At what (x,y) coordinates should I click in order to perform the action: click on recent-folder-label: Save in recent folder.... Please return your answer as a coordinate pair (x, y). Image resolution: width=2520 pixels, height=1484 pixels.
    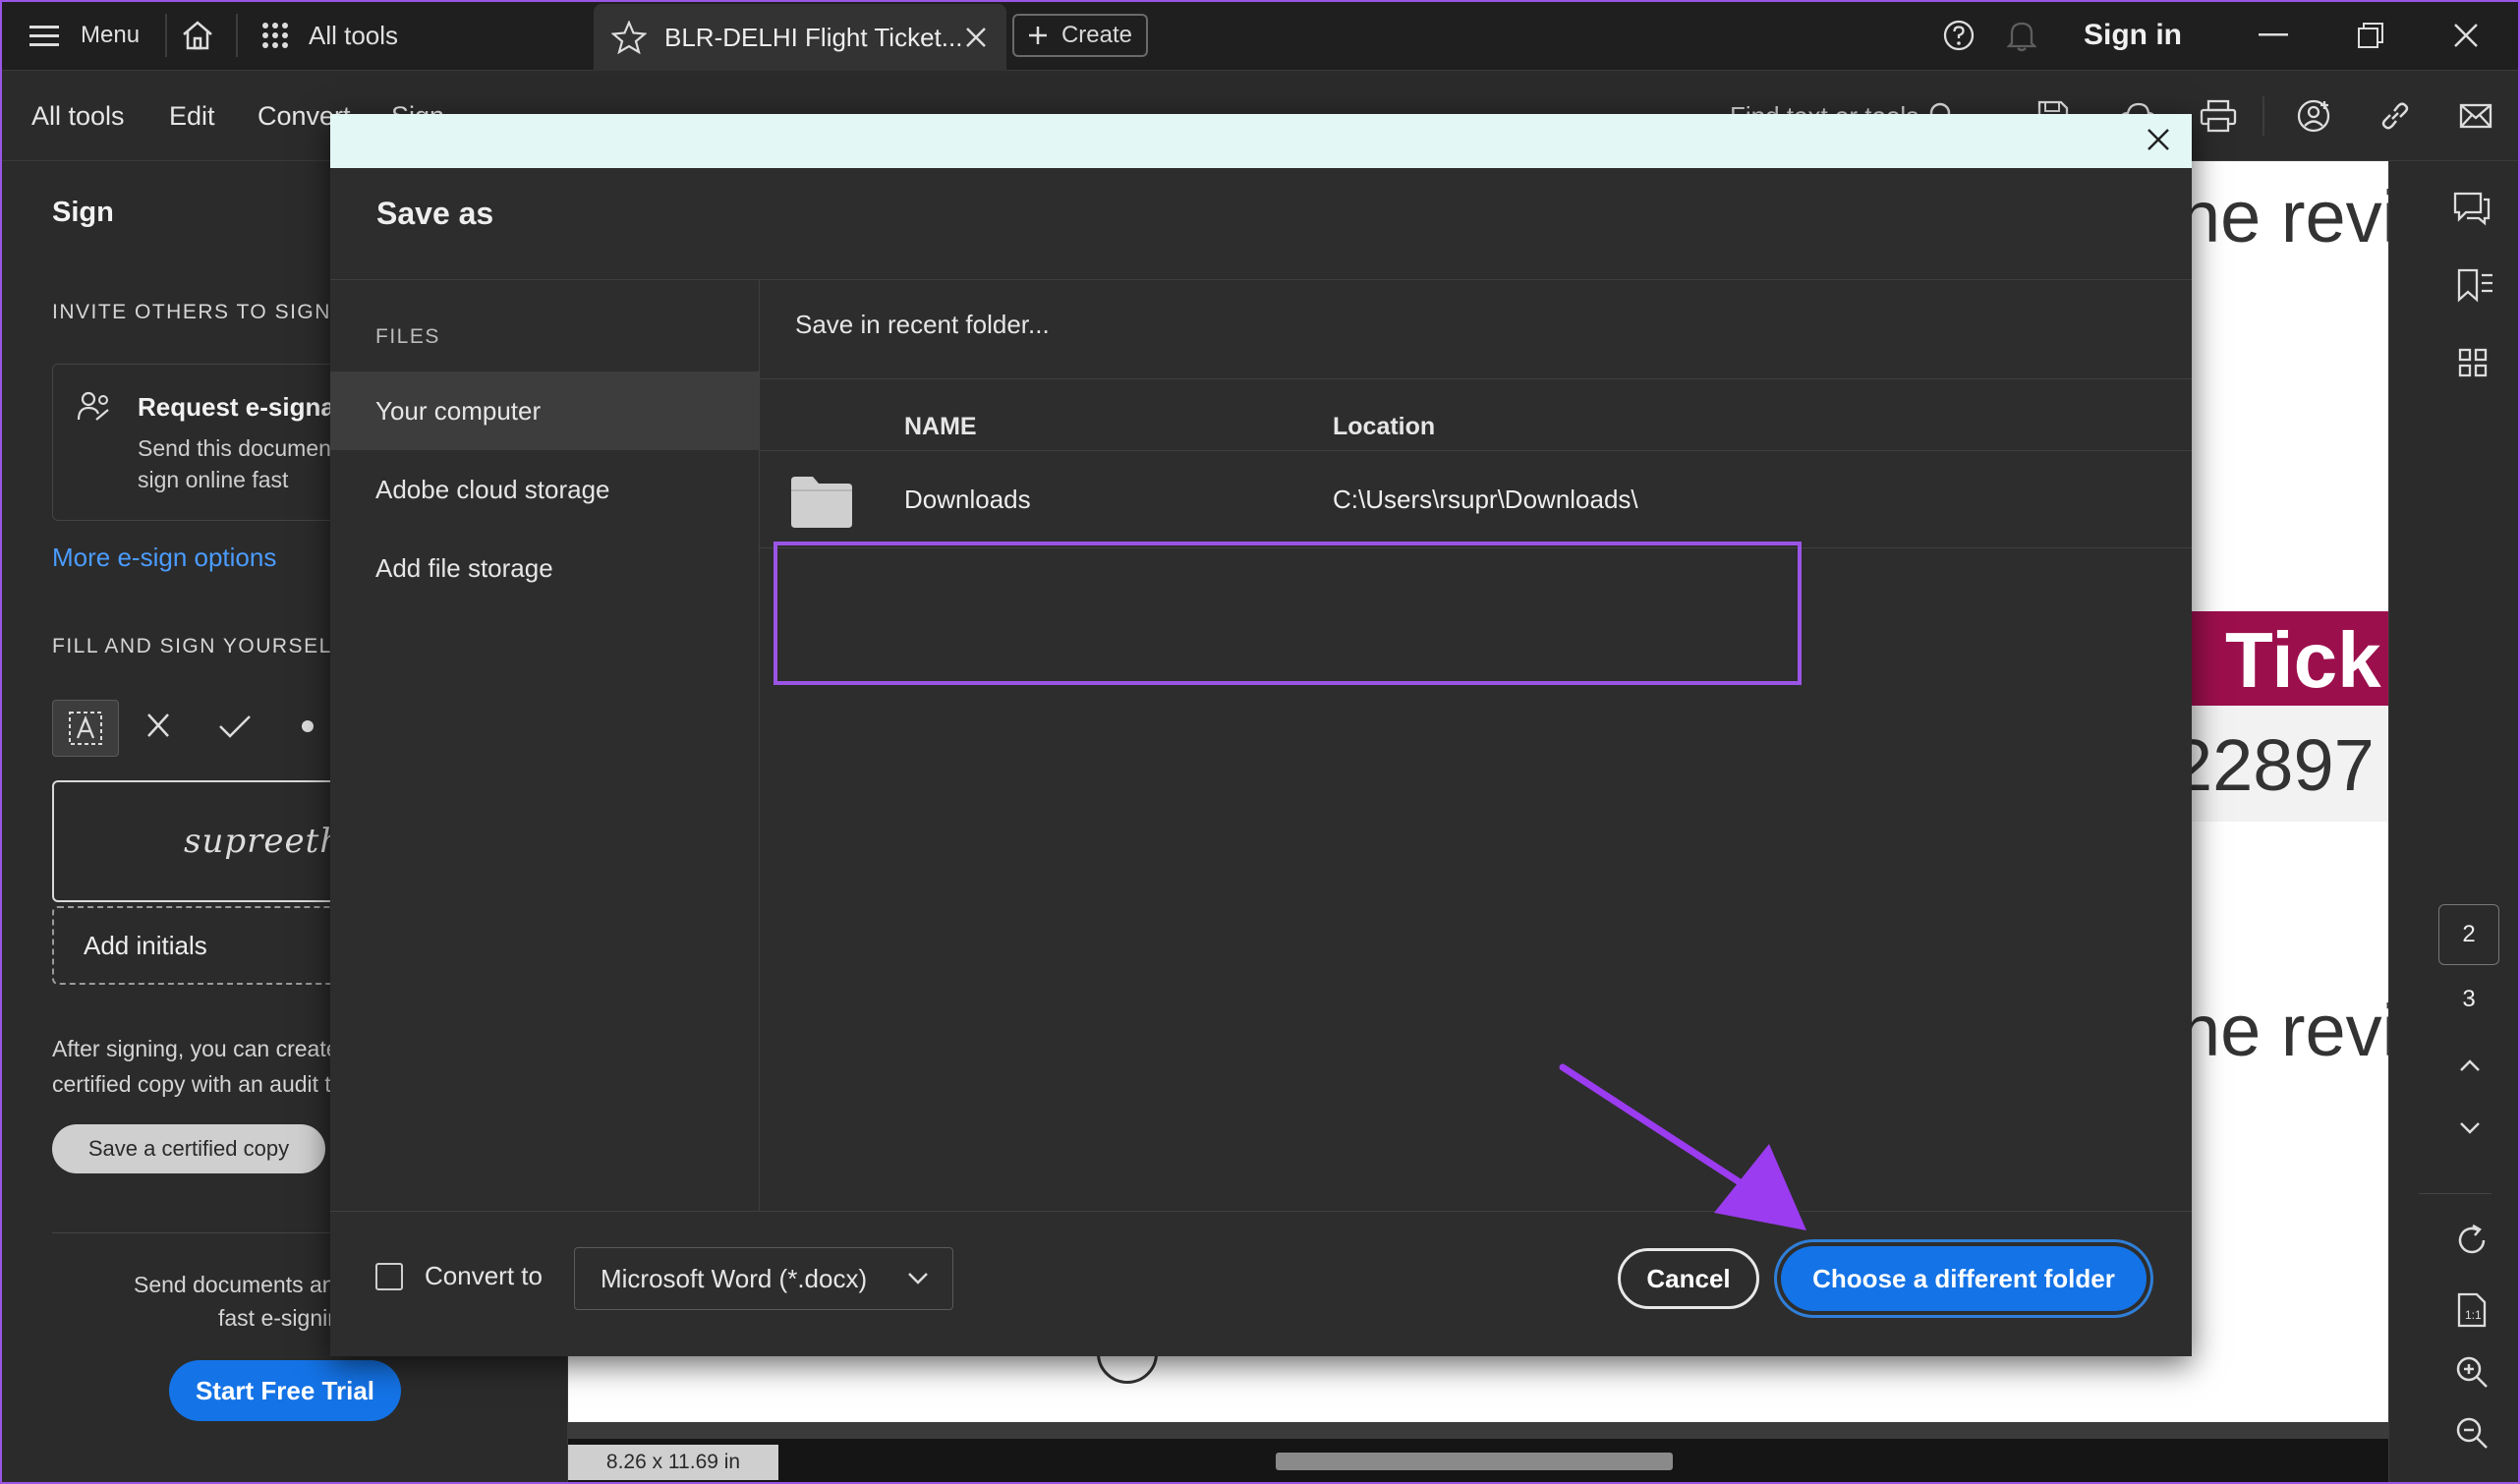
    Looking at the image, I should click on (922, 324).